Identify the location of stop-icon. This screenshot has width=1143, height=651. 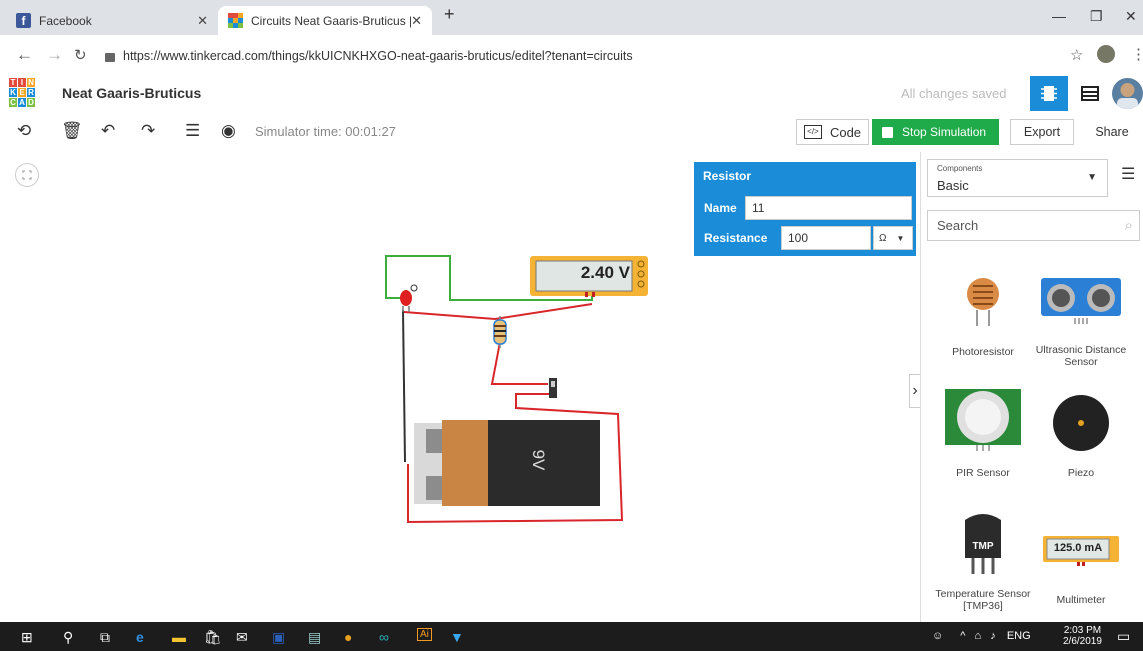
(887, 132).